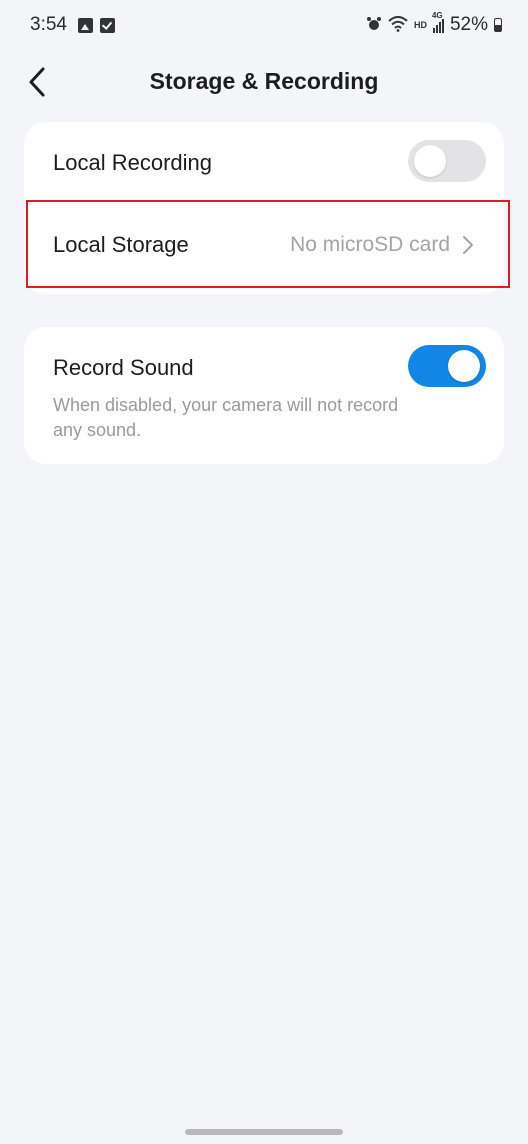 The width and height of the screenshot is (528, 1144). I want to click on local-recording-row: Local Recording, so click(264, 162).